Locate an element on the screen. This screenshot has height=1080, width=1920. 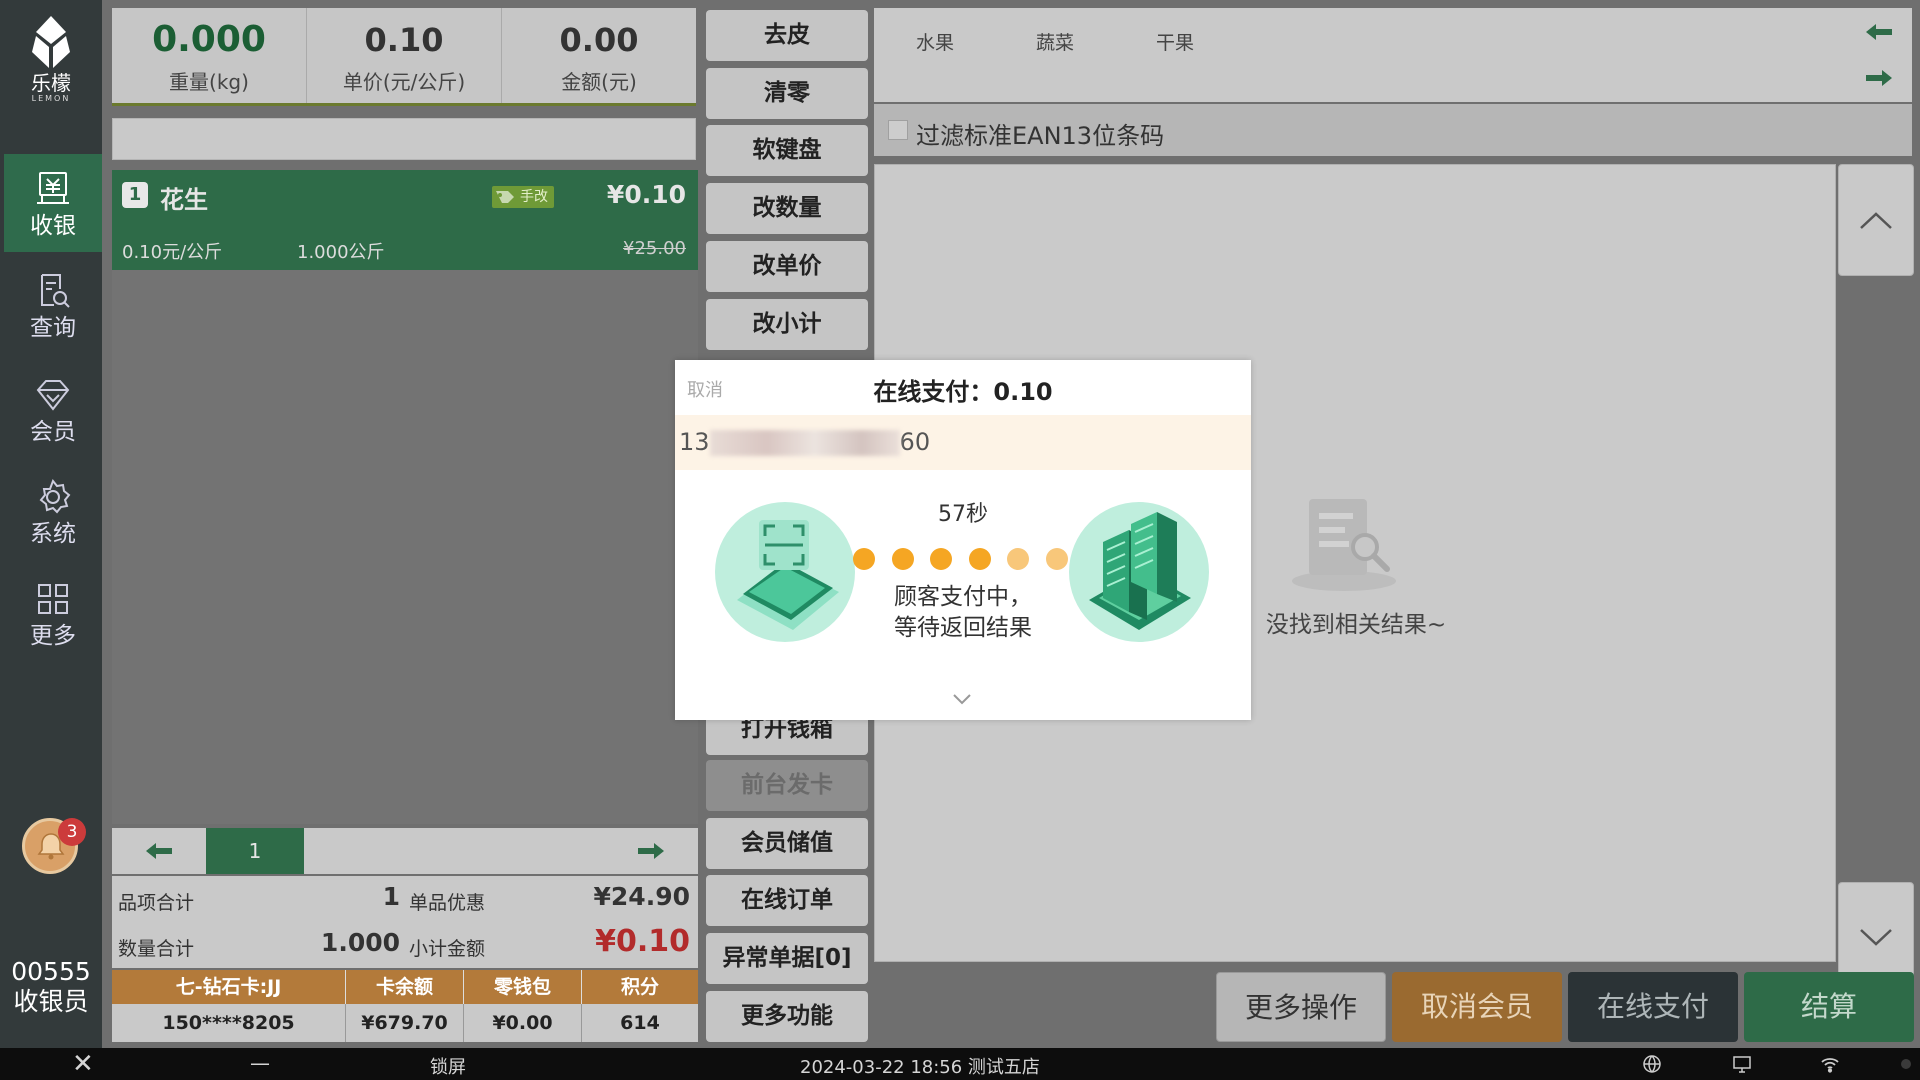
current-page: 1 is located at coordinates (255, 851).